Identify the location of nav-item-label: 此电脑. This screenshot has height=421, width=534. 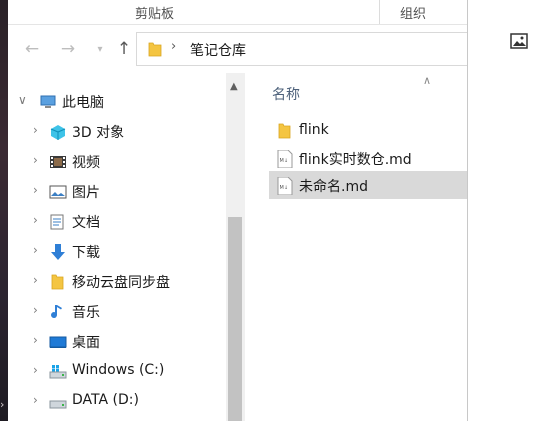
(83, 103).